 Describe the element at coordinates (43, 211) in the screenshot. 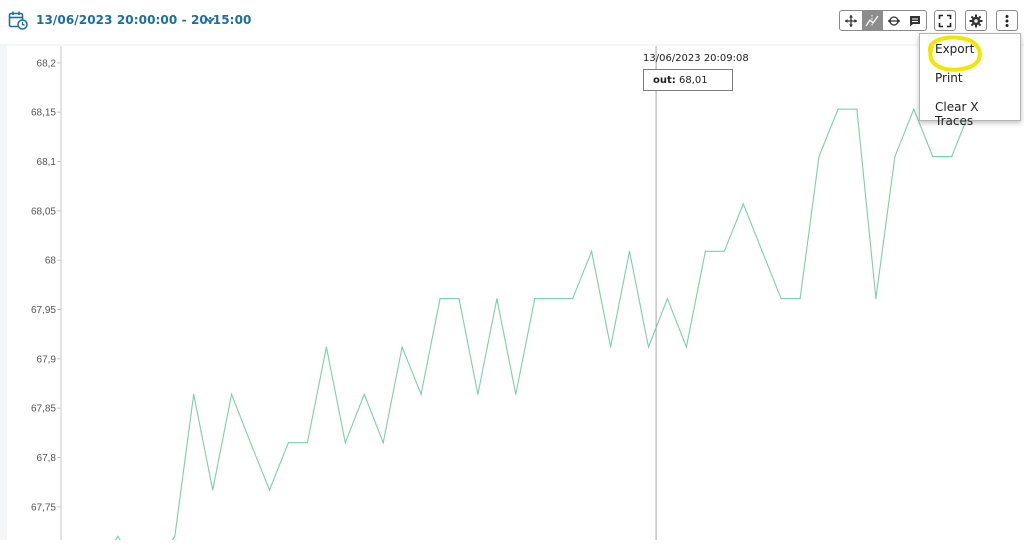

I see `y-tick-label: 68,05` at that location.